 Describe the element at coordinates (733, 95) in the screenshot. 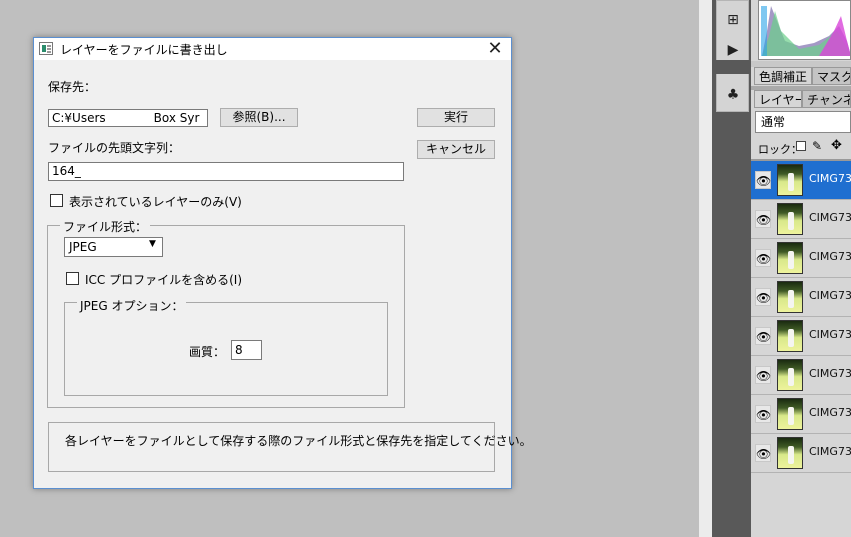

I see `clone-source-icon: ♣` at that location.